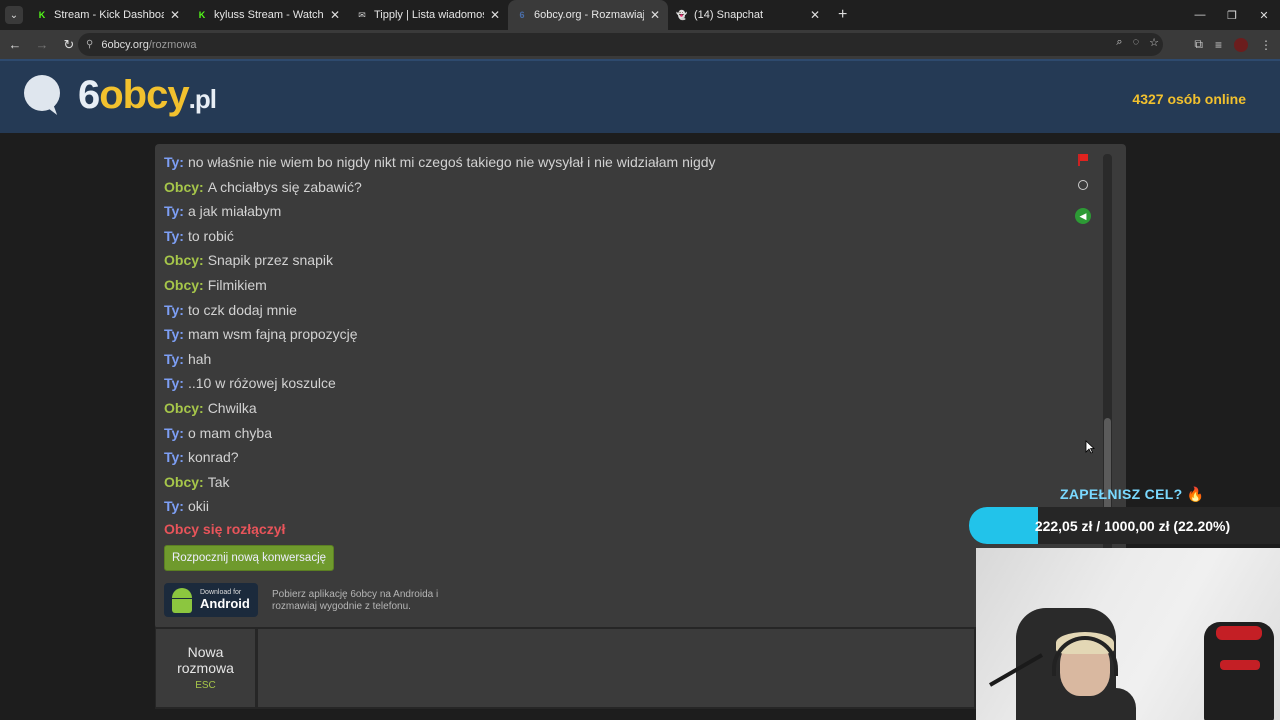  I want to click on tab-title: (14) Snapchat, so click(729, 15).